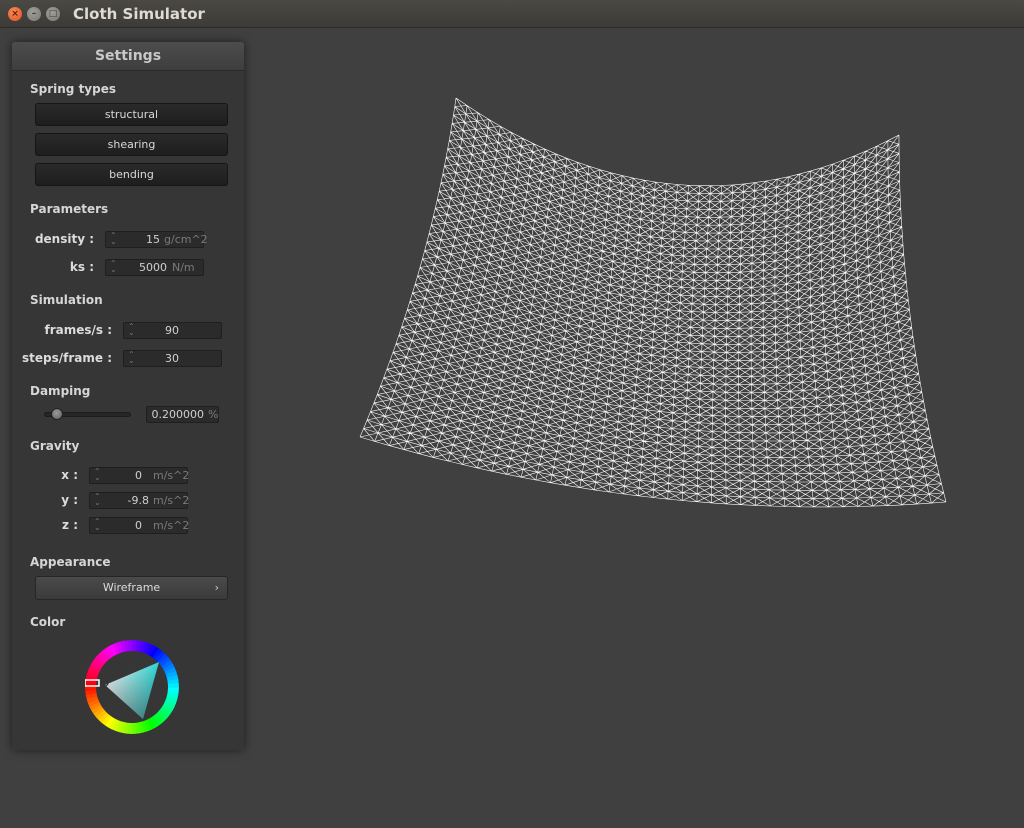 The height and width of the screenshot is (828, 1024). I want to click on density-input: ⌃ ⌄ 15 g/cm^2, so click(156, 239).